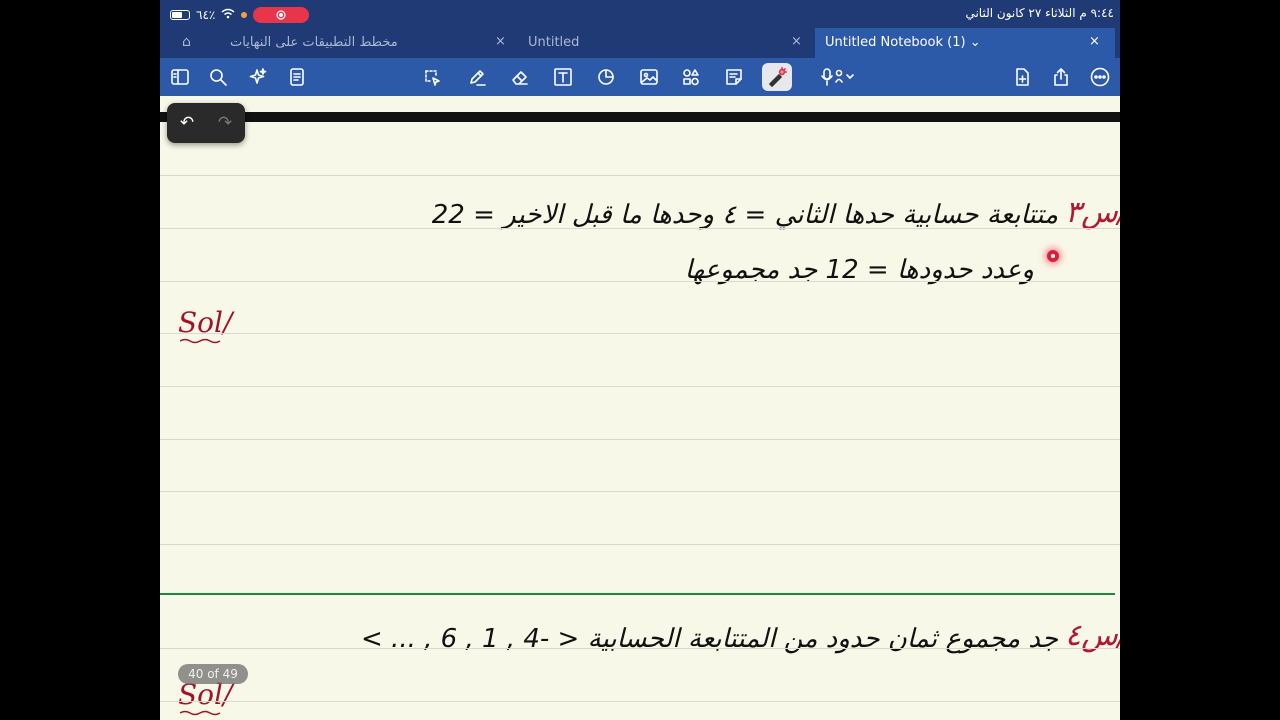 The width and height of the screenshot is (1280, 720). What do you see at coordinates (314, 42) in the screenshot?
I see `tab-title: مخطط التطبيقات على النهايات` at bounding box center [314, 42].